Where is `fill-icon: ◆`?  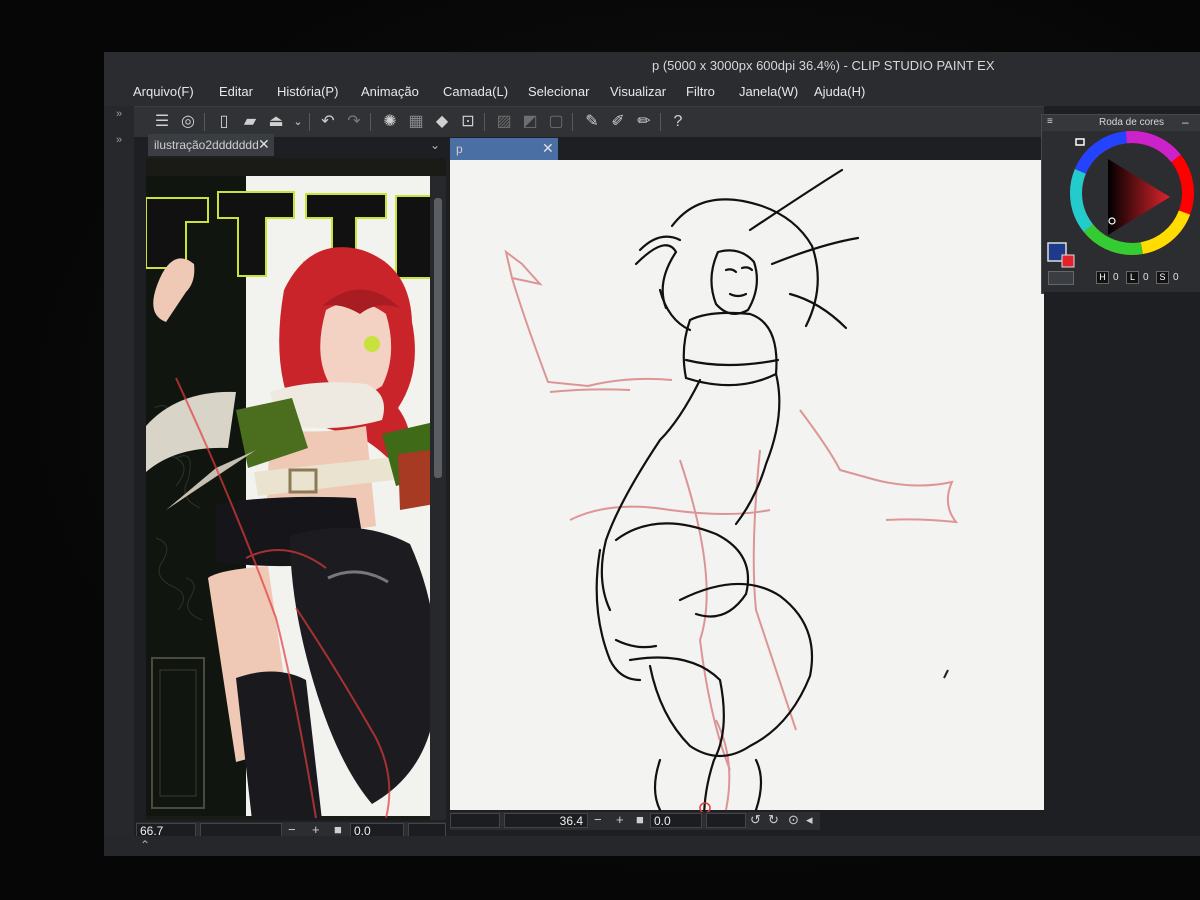 fill-icon: ◆ is located at coordinates (442, 122).